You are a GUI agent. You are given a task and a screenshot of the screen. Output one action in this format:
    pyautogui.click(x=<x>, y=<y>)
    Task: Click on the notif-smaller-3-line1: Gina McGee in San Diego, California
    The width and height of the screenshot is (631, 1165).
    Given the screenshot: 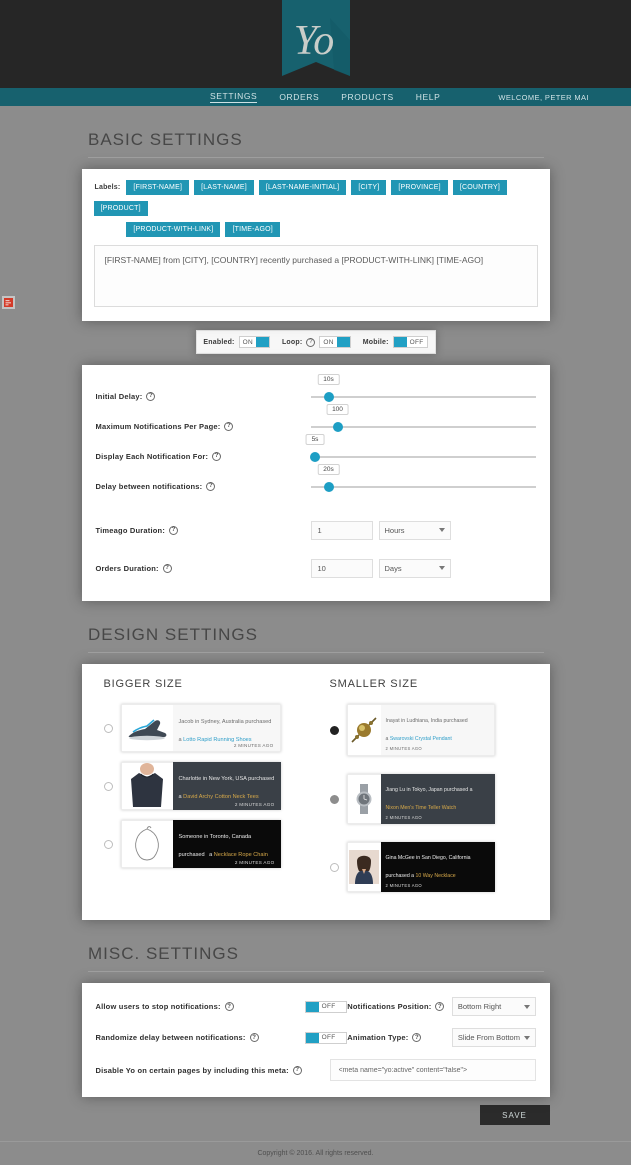 What is the action you would take?
    pyautogui.click(x=428, y=858)
    